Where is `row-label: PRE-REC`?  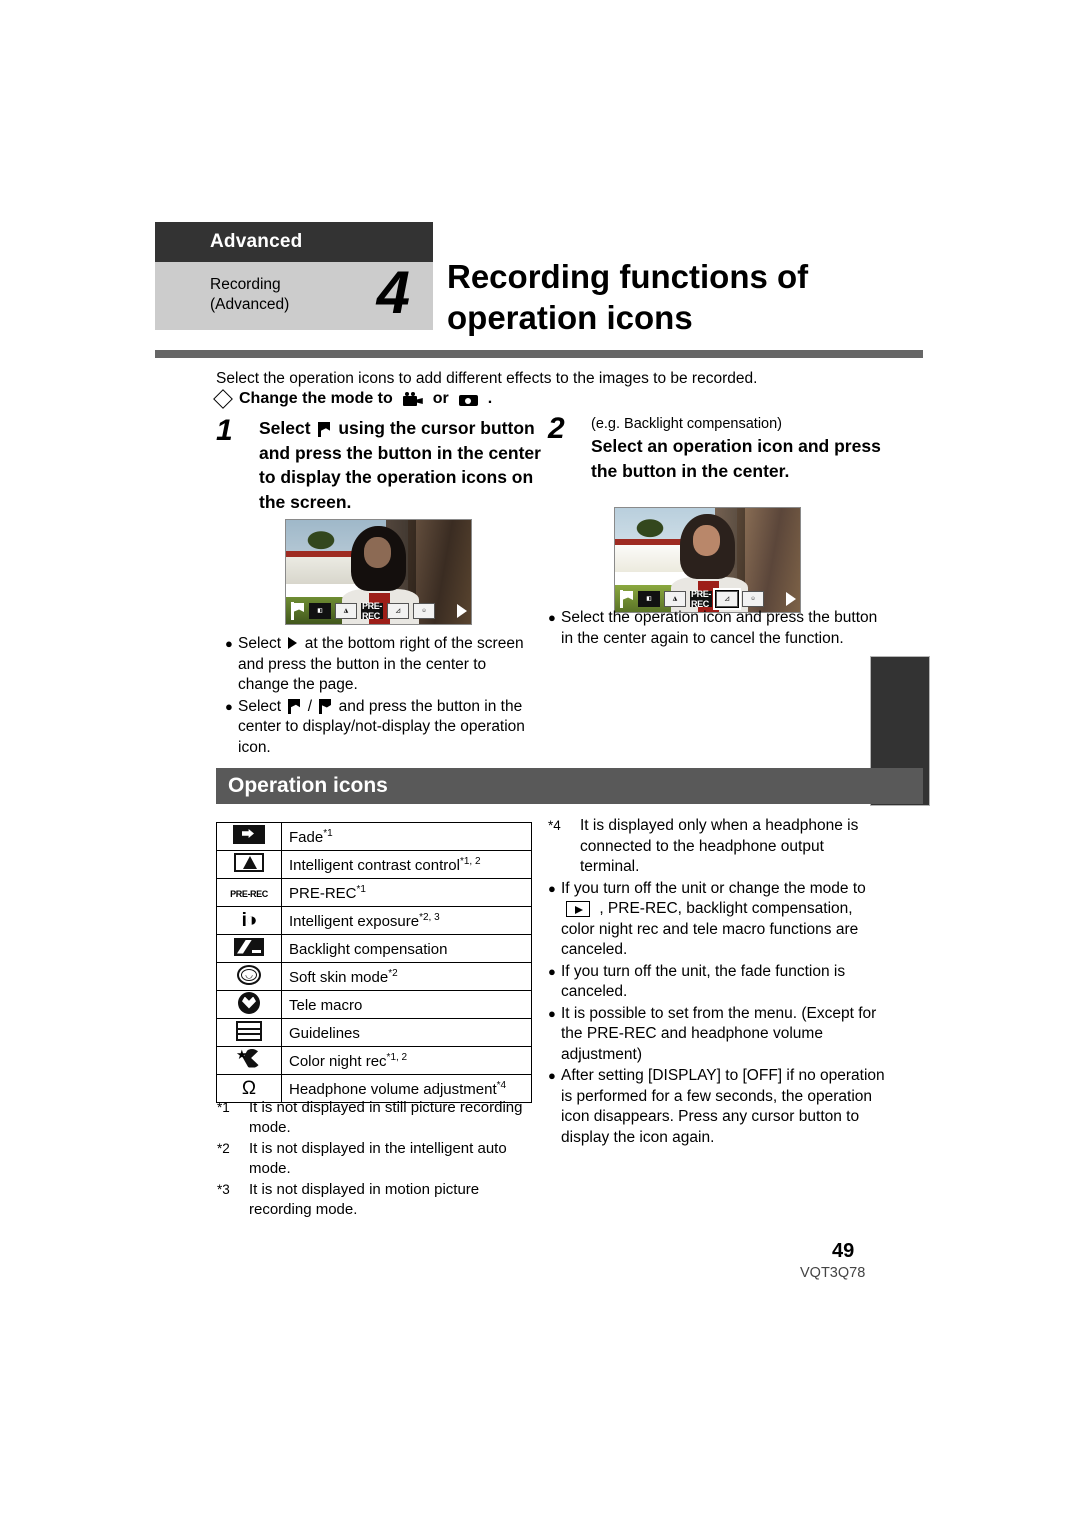
row-label: PRE-REC is located at coordinates (323, 893).